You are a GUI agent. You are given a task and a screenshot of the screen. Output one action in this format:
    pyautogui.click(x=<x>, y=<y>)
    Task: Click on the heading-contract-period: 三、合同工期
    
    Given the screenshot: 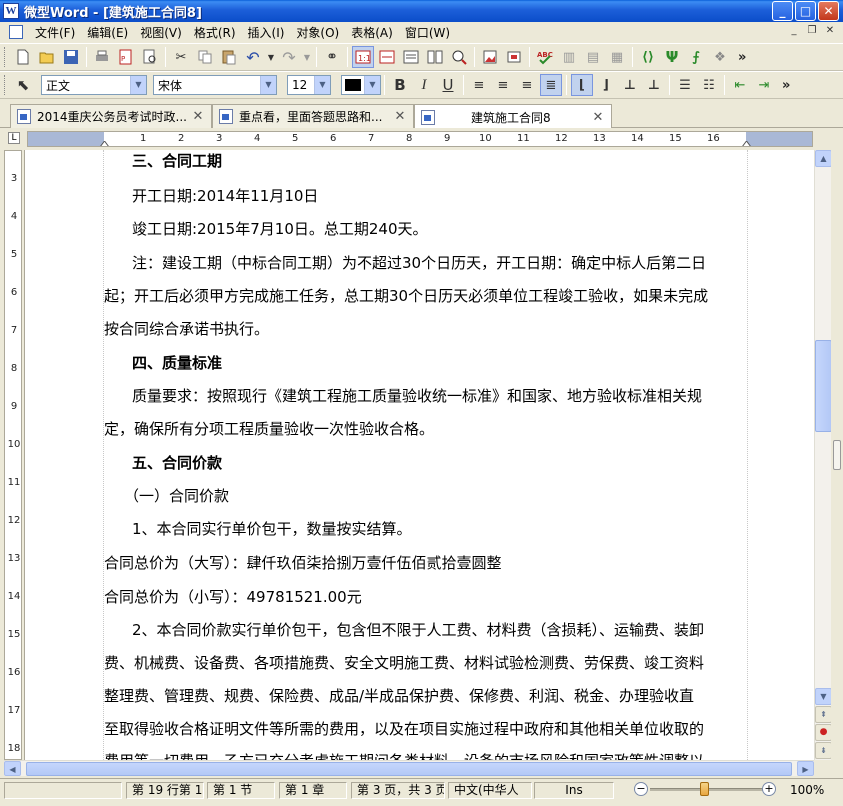 What is the action you would take?
    pyautogui.click(x=177, y=160)
    